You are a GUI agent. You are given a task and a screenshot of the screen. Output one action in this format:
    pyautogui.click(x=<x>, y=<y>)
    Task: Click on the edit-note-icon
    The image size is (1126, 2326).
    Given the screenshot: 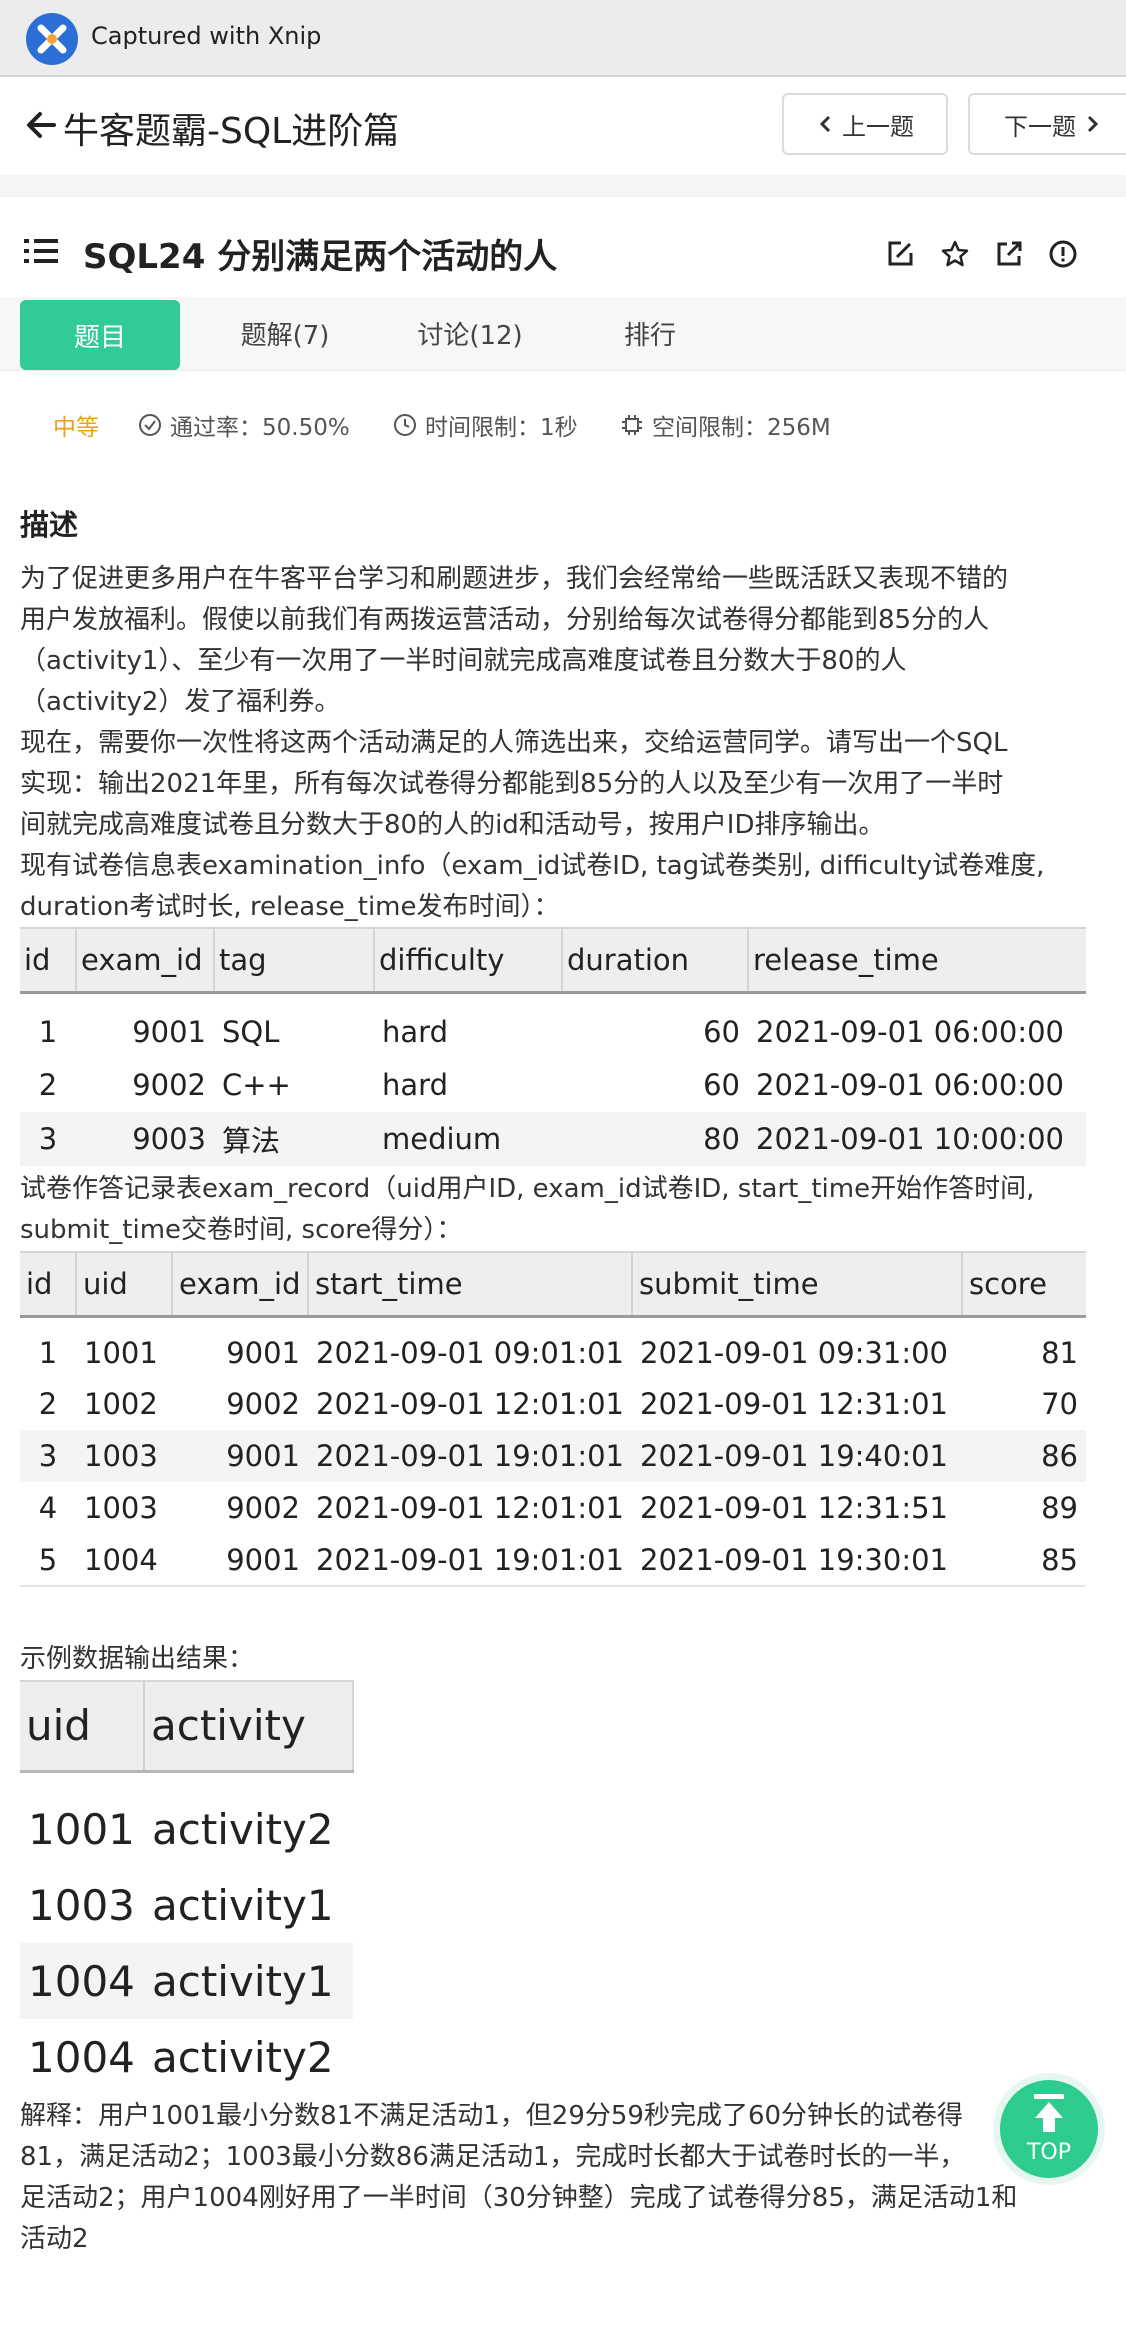 What is the action you would take?
    pyautogui.click(x=900, y=254)
    